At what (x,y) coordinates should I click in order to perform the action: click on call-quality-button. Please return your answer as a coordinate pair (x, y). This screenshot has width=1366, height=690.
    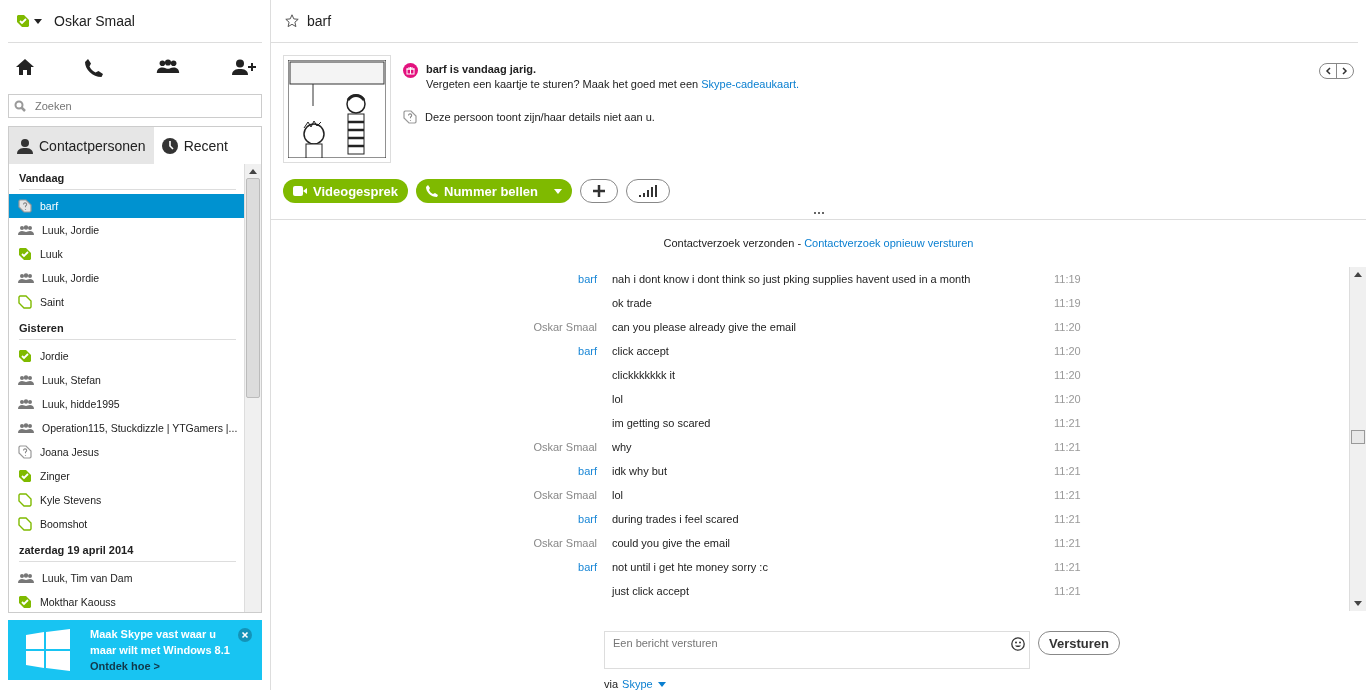
    Looking at the image, I should click on (647, 191).